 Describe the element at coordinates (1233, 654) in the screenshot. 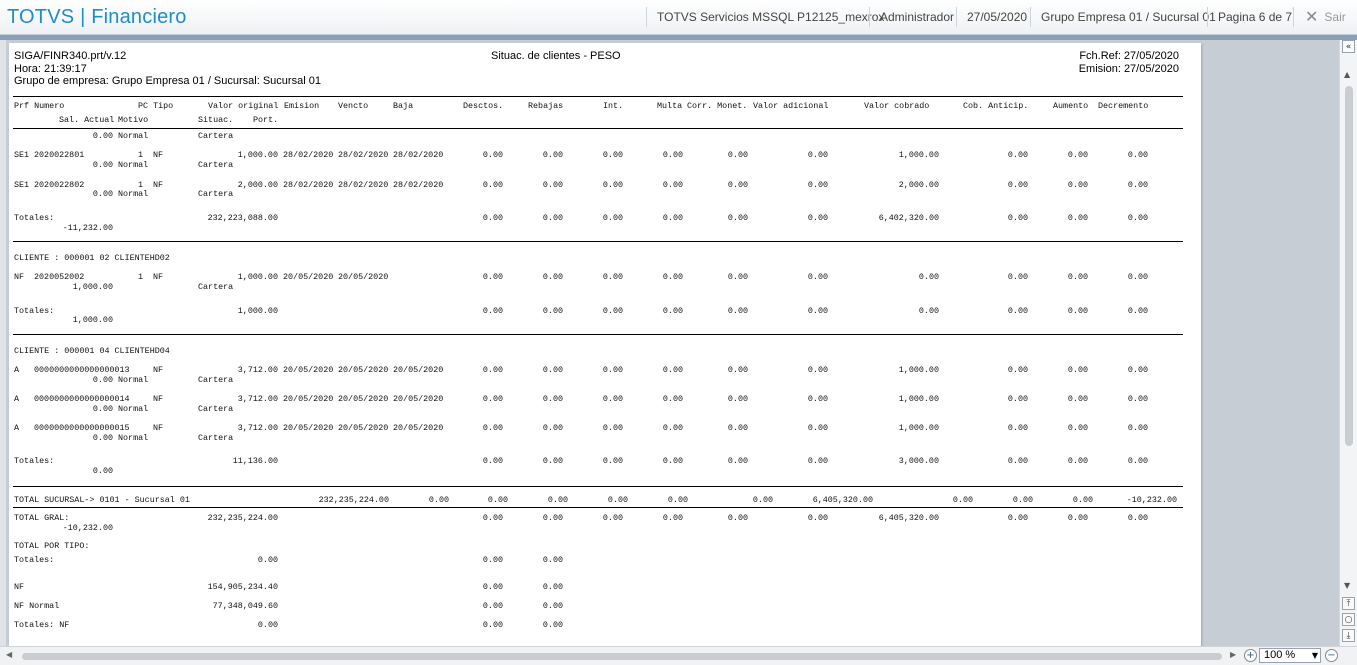

I see `scroll-right-arrow: ▶` at that location.